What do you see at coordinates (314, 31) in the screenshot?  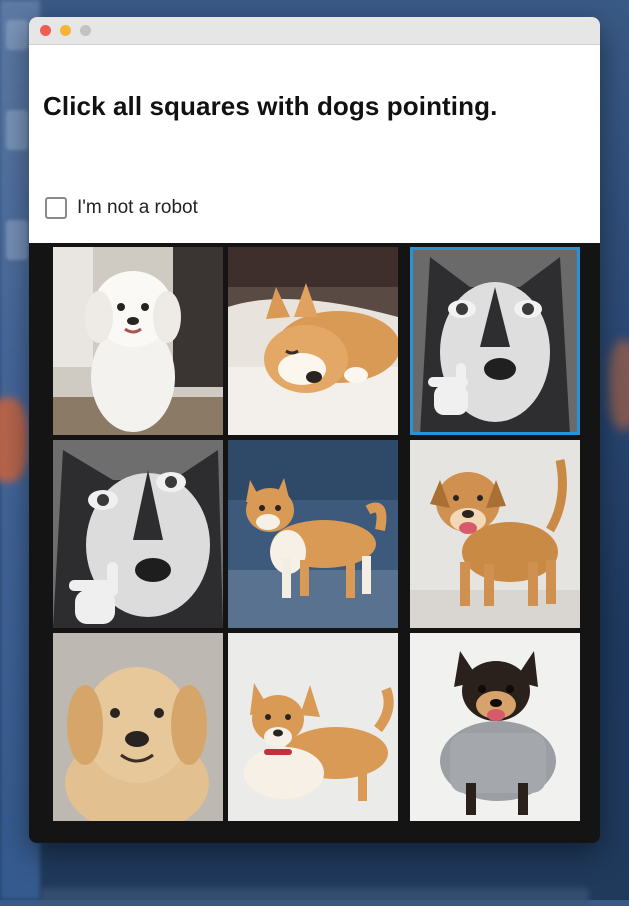 I see `window-titlebar` at bounding box center [314, 31].